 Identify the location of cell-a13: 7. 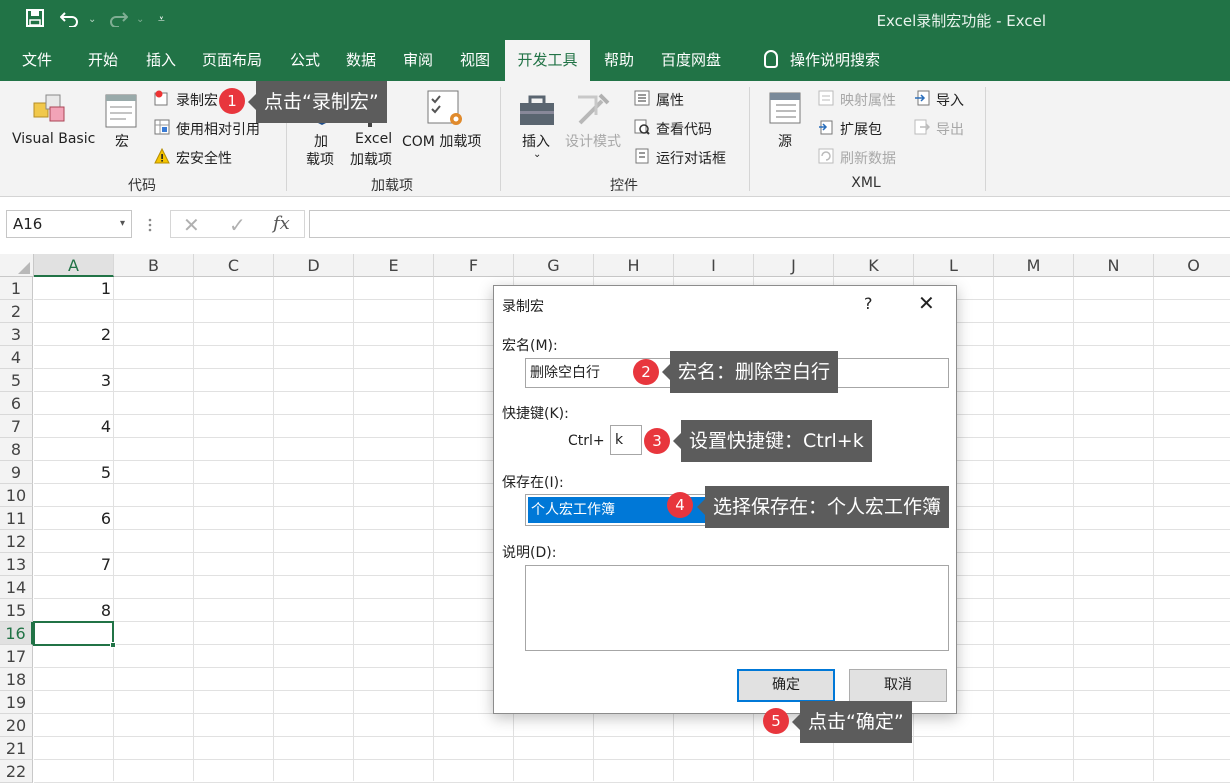
(72, 564).